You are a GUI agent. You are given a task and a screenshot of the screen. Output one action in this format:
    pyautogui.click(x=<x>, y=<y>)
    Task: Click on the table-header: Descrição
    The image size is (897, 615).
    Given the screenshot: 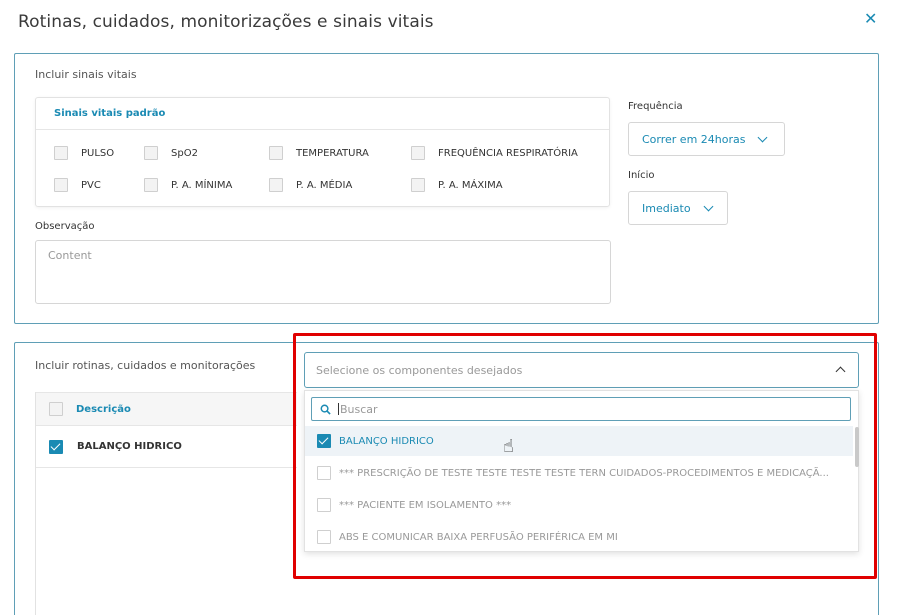 What is the action you would take?
    pyautogui.click(x=166, y=409)
    